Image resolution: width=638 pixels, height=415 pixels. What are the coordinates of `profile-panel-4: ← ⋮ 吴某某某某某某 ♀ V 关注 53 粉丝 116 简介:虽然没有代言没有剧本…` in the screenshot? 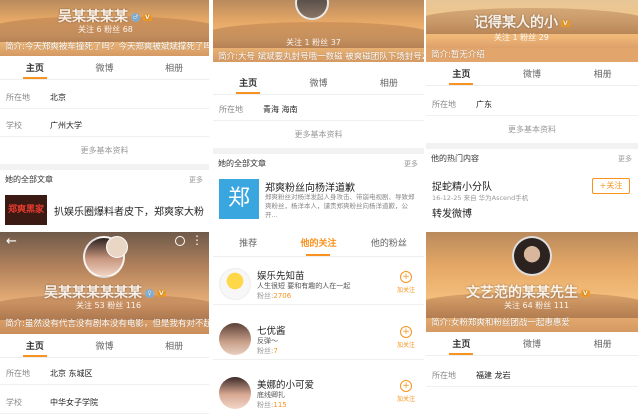 It's located at (104, 323).